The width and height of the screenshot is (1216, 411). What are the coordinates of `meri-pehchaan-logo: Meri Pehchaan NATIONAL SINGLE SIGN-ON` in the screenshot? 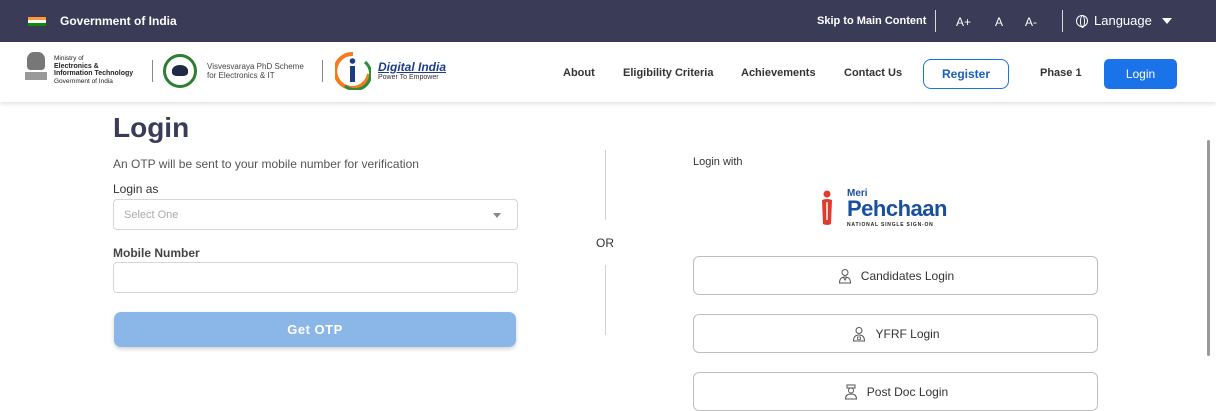 It's located at (897, 210).